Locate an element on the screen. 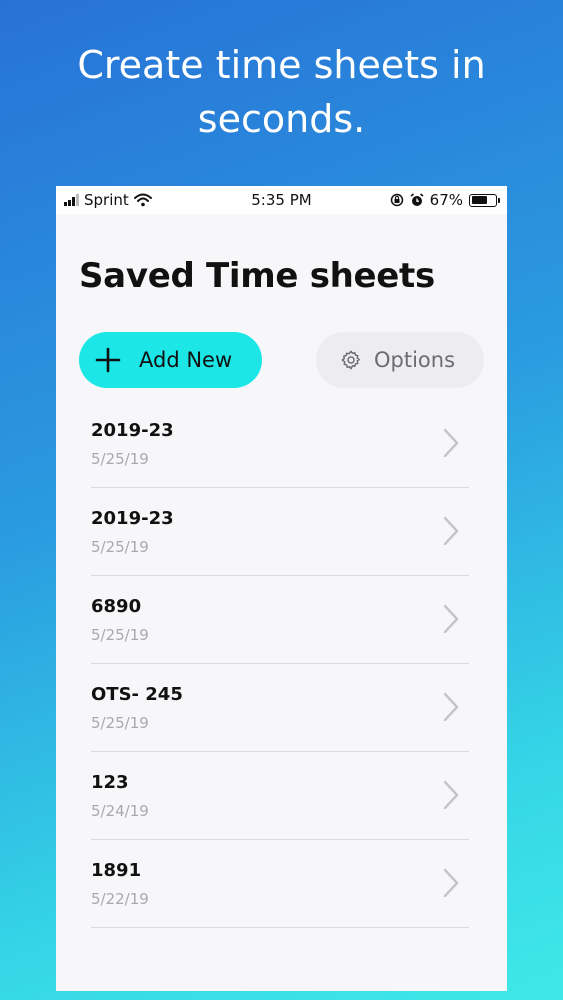 The width and height of the screenshot is (563, 1000). timesheet-row: OTS- 245 5/25/19 is located at coordinates (280, 708).